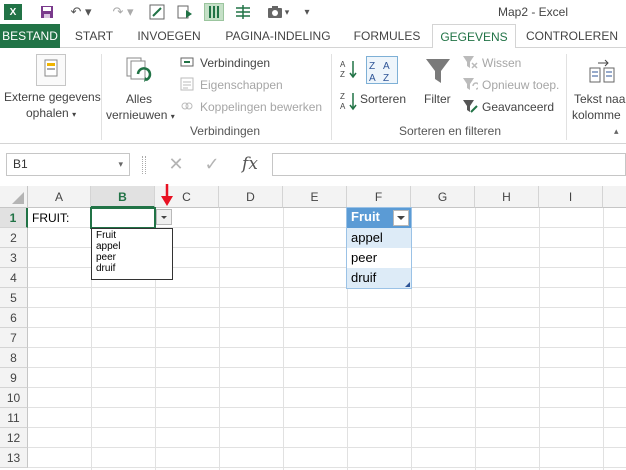  What do you see at coordinates (68, 164) in the screenshot?
I see `name-box: B1 ▾` at bounding box center [68, 164].